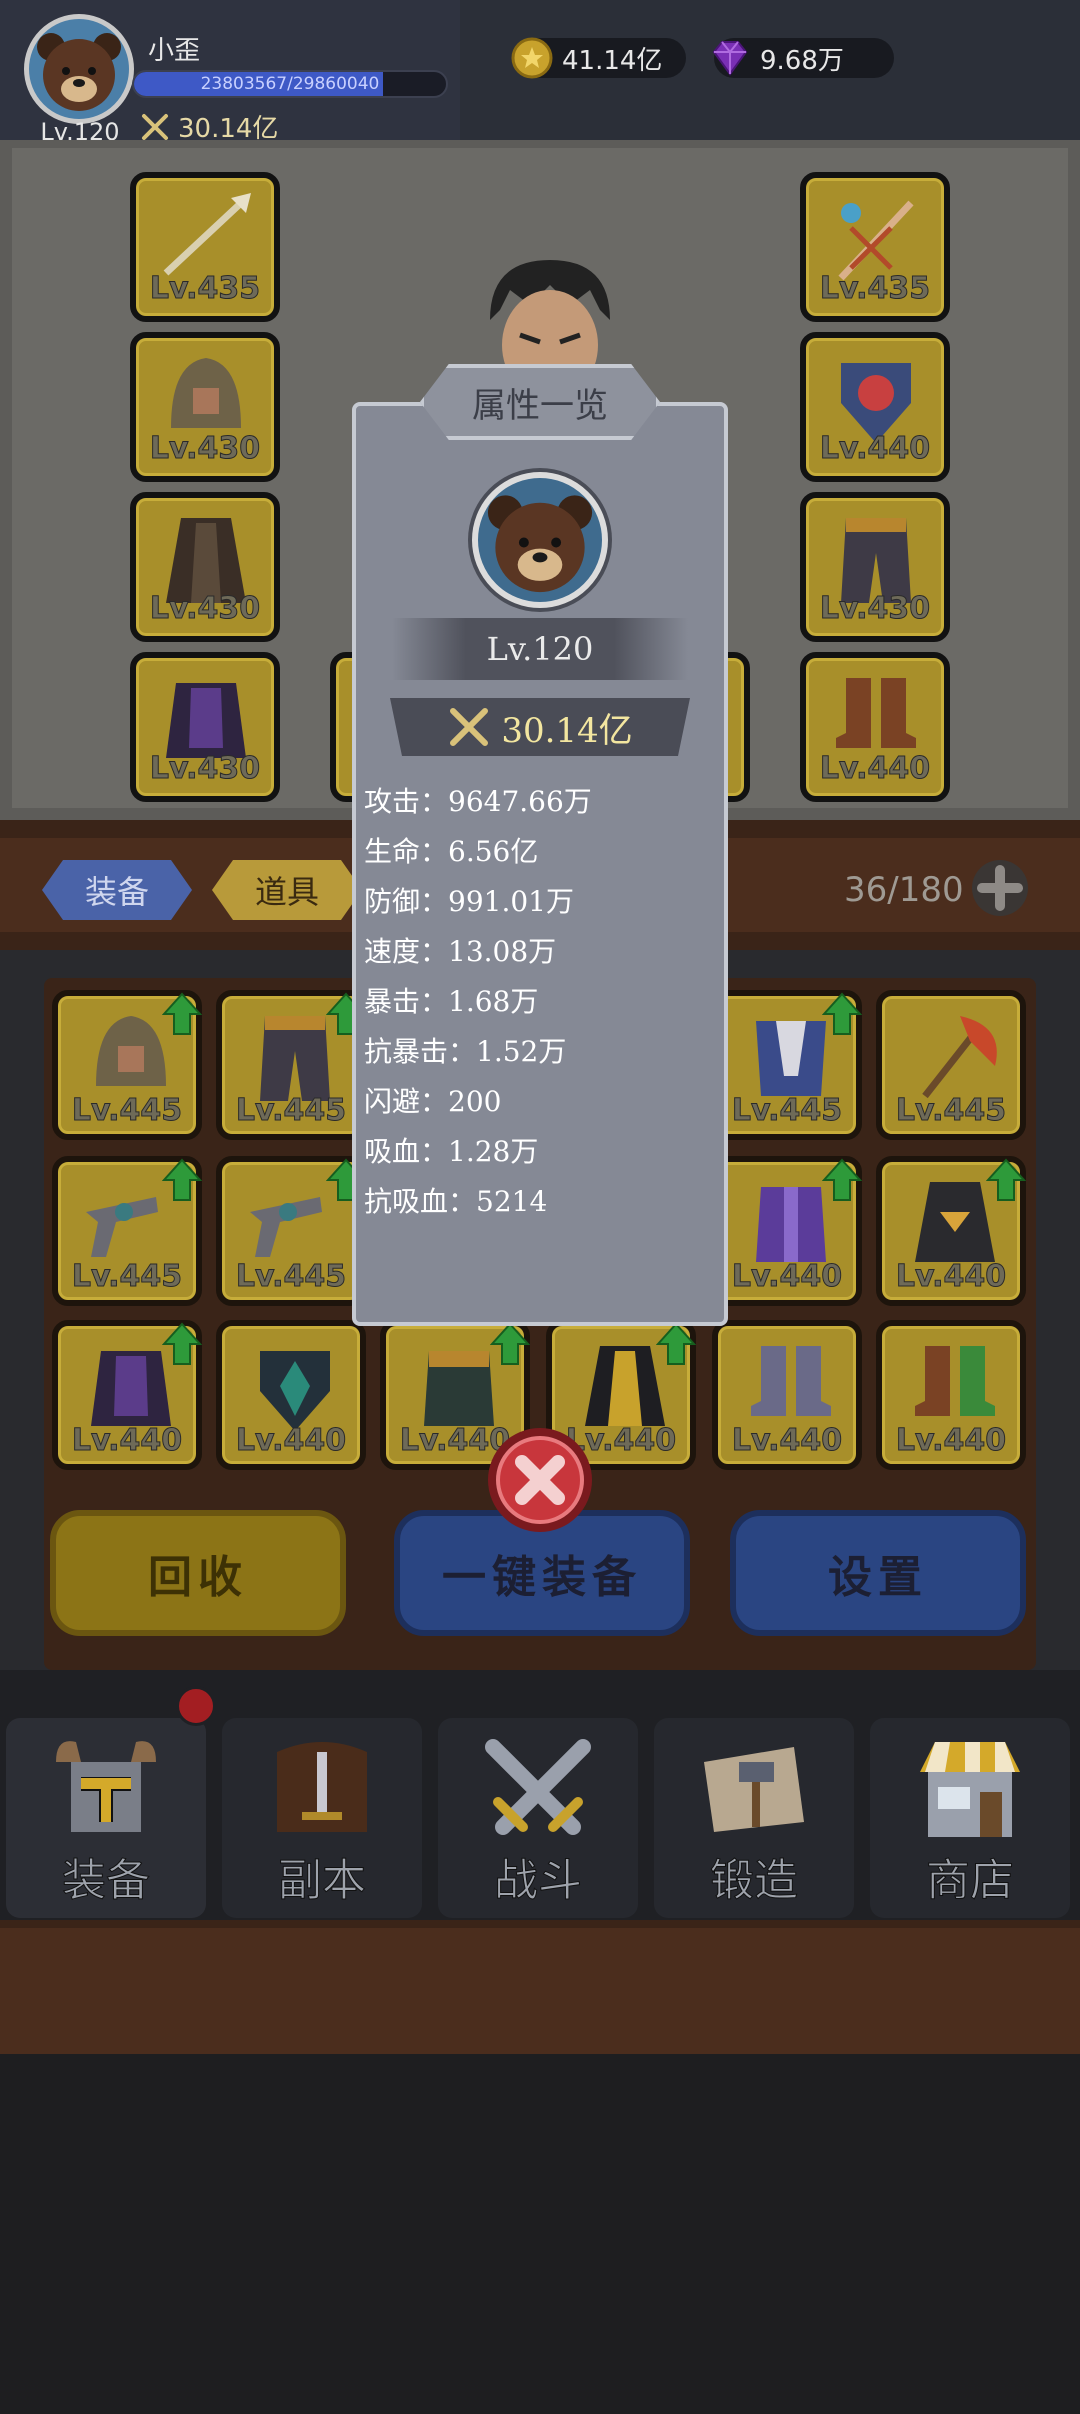  What do you see at coordinates (295, 1391) in the screenshot?
I see `shield-icon` at bounding box center [295, 1391].